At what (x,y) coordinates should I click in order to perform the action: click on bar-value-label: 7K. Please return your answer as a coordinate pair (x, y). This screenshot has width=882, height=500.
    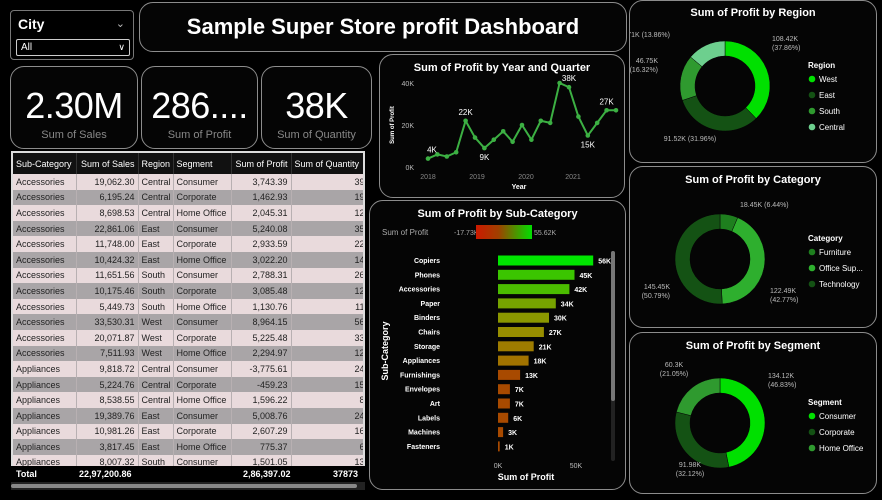
    Looking at the image, I should click on (519, 390).